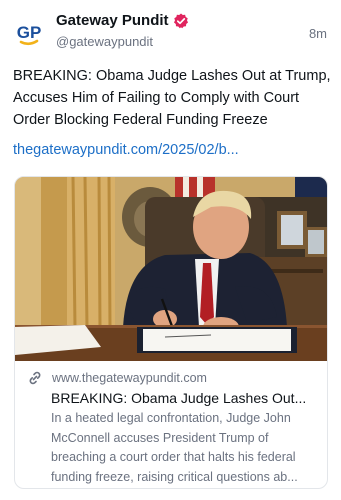 This screenshot has height=500, width=341. I want to click on link-chain-icon, so click(35, 378).